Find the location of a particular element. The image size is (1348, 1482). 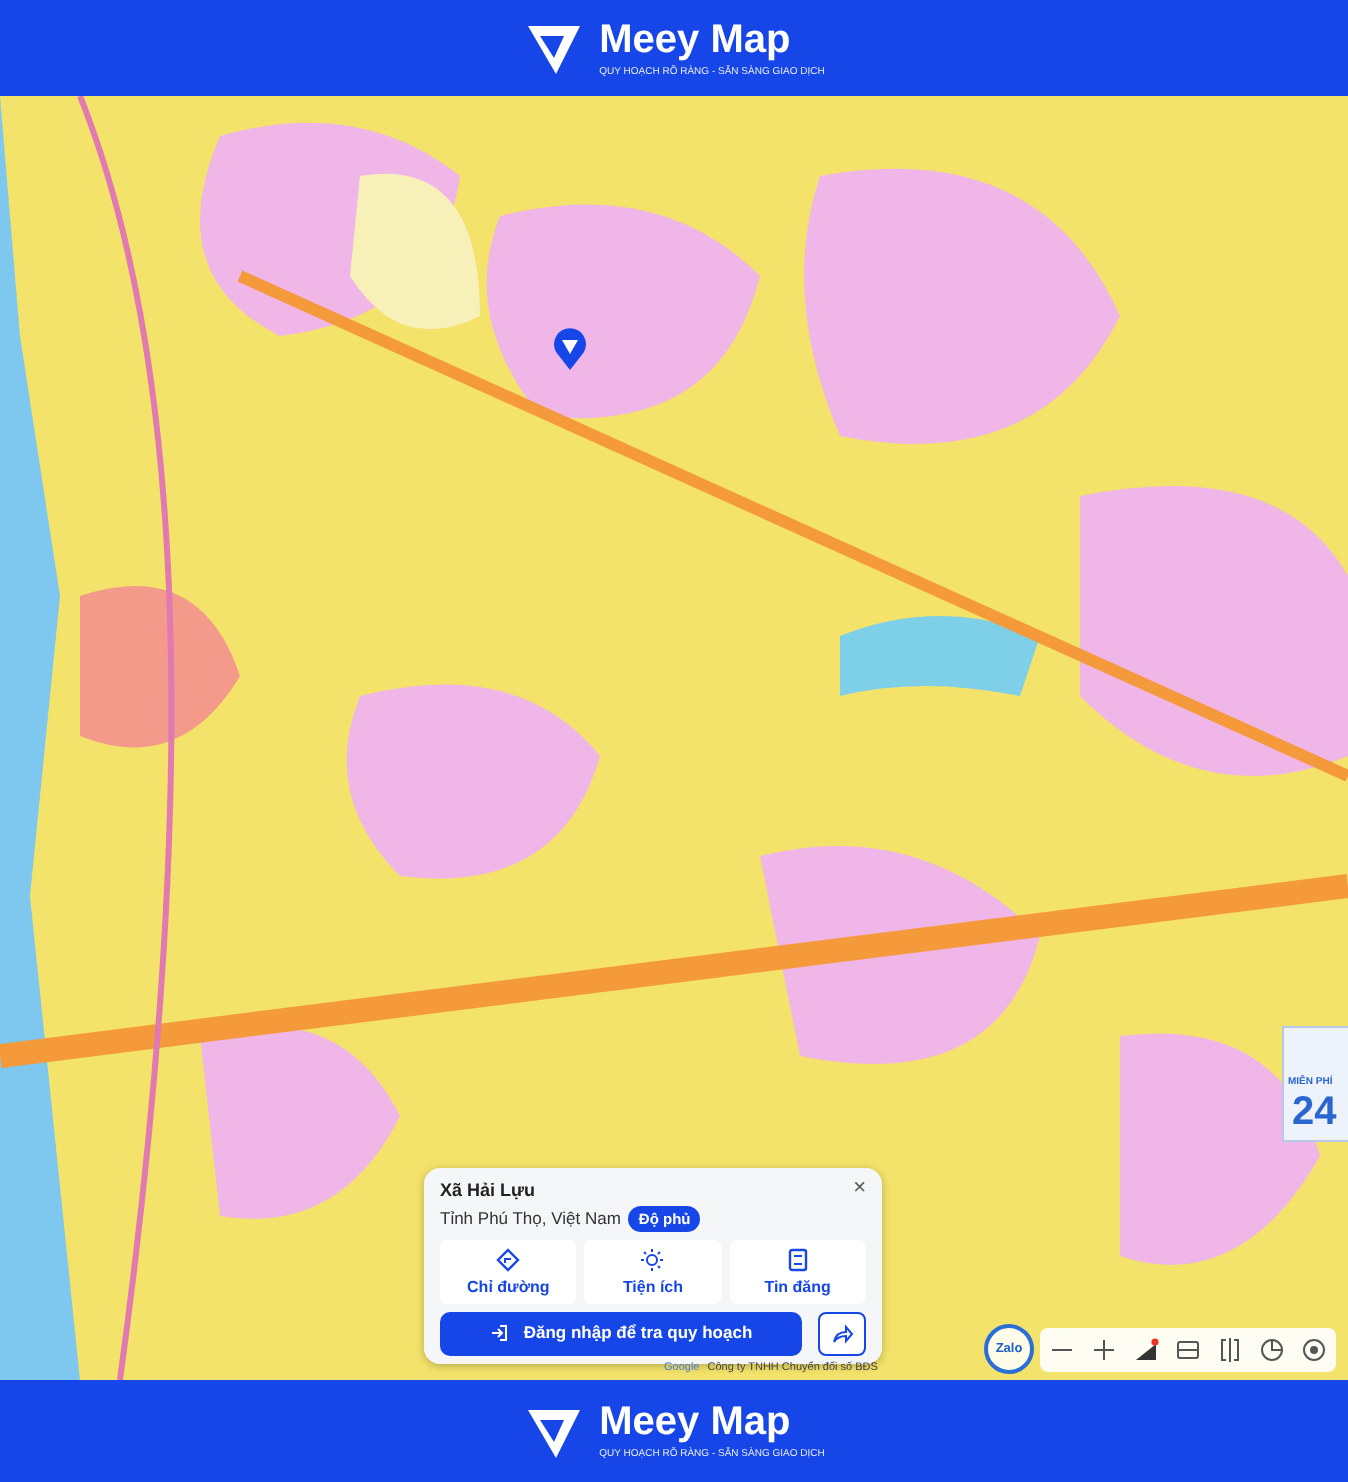

action-button: Tiện ích is located at coordinates (653, 1271).